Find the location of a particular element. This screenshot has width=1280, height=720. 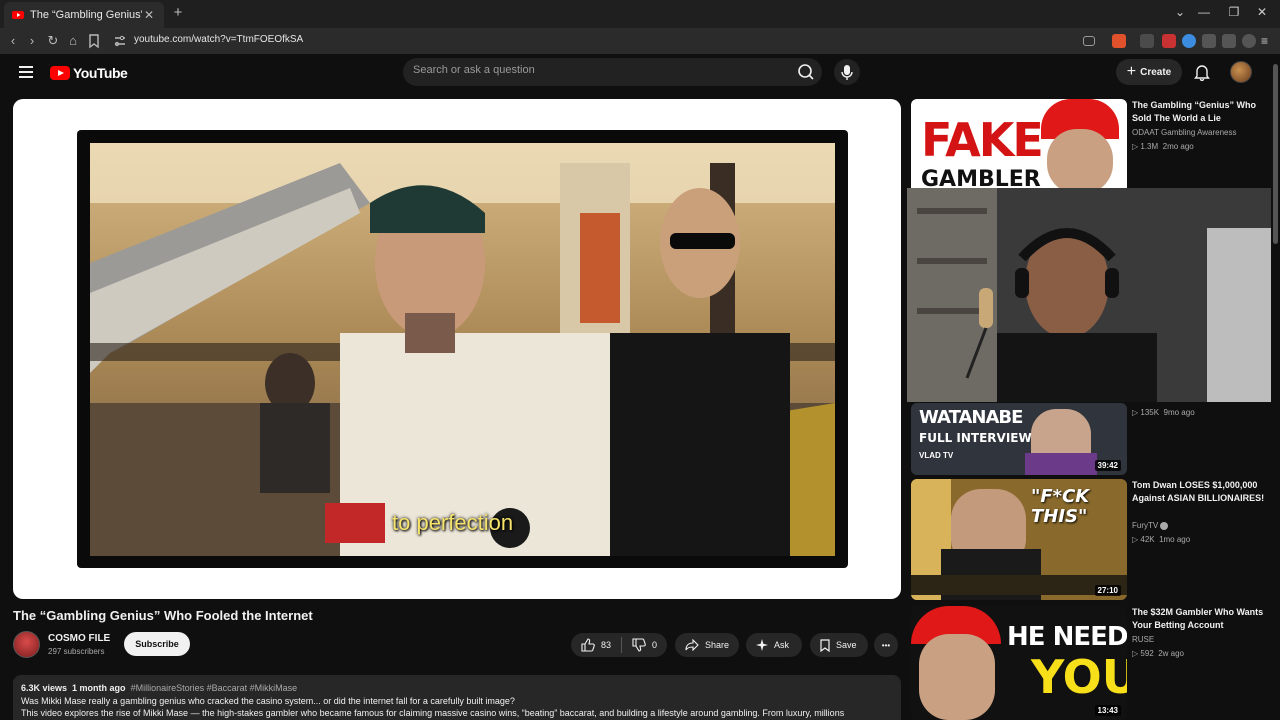

dislike-button: 0 is located at coordinates (644, 645).